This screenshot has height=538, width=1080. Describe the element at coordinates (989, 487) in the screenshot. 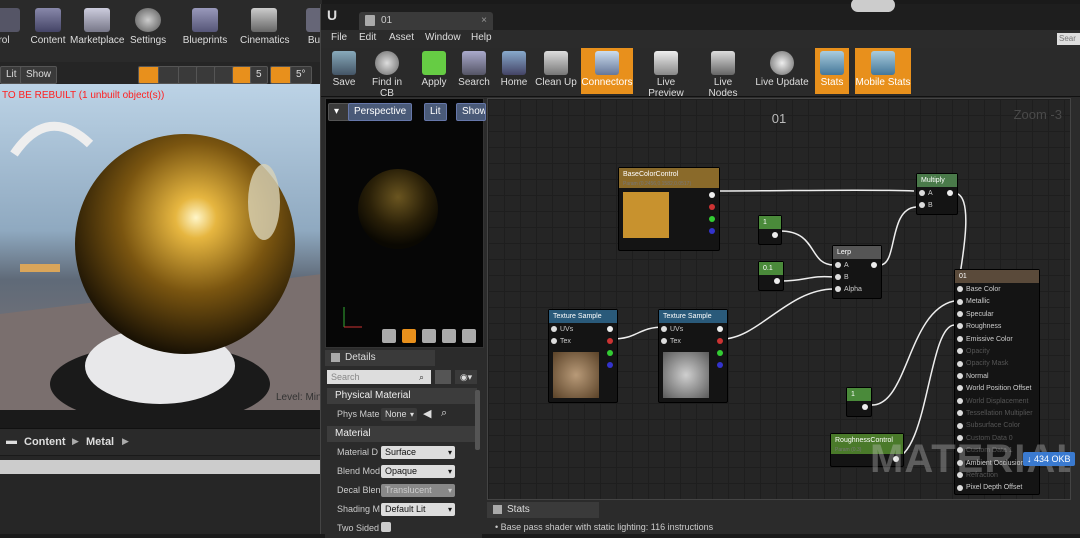

I see `result-pin: Pixel Depth Offset` at that location.